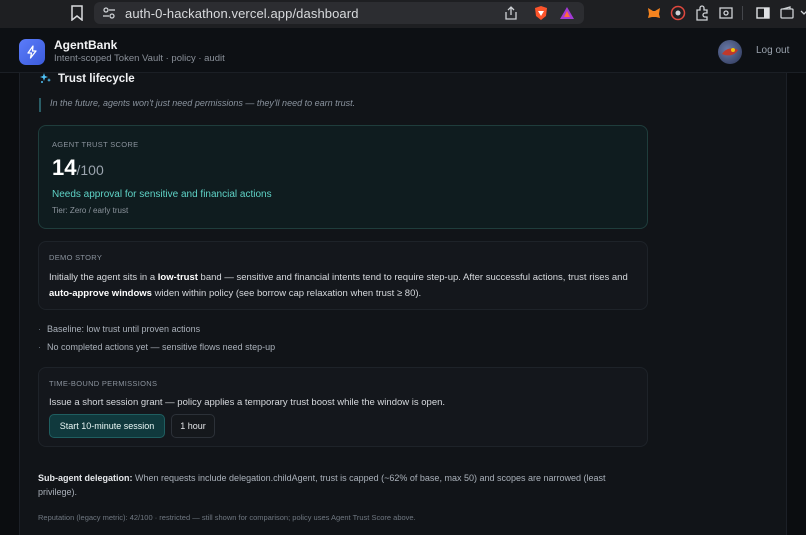  Describe the element at coordinates (76, 257) in the screenshot. I see `demo-story-label: DEMO STORY` at that location.